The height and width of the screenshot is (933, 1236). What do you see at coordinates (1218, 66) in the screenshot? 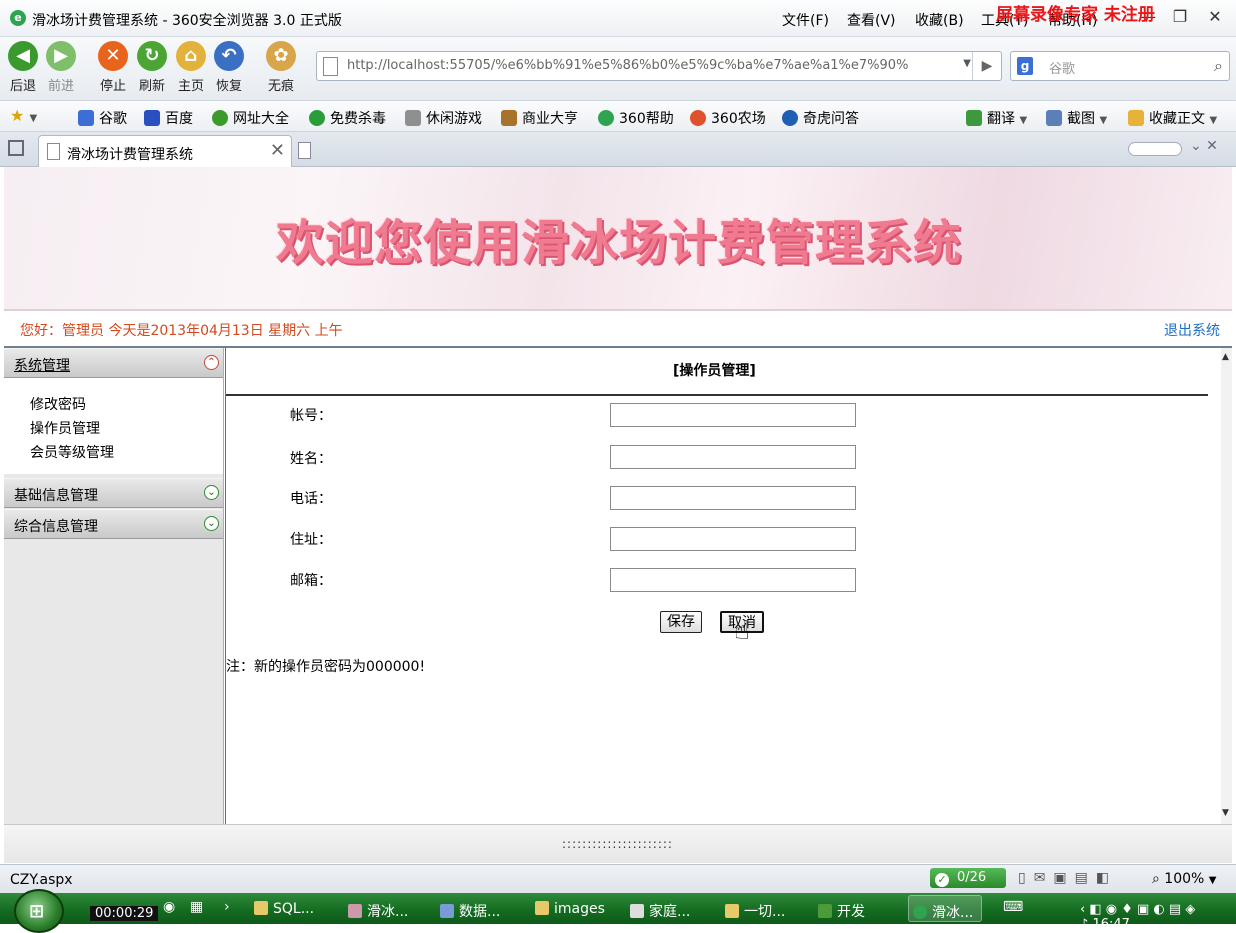
I see `search-icon: ⌕` at bounding box center [1218, 66].